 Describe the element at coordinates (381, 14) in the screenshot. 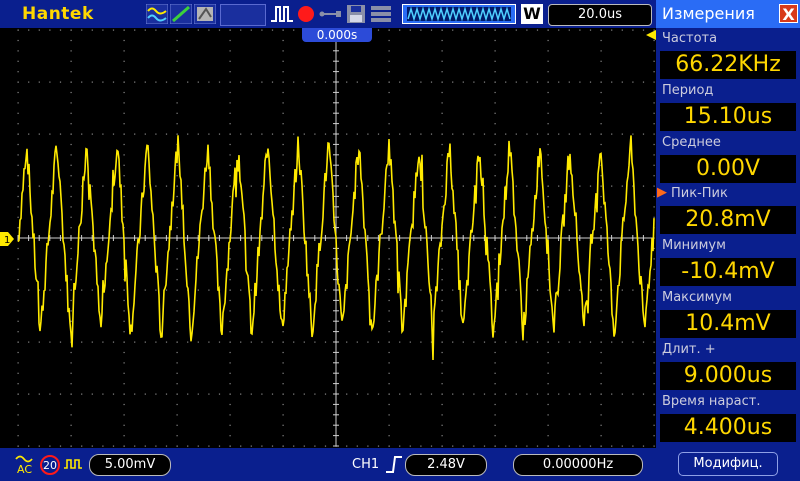

I see `settings-icon` at that location.